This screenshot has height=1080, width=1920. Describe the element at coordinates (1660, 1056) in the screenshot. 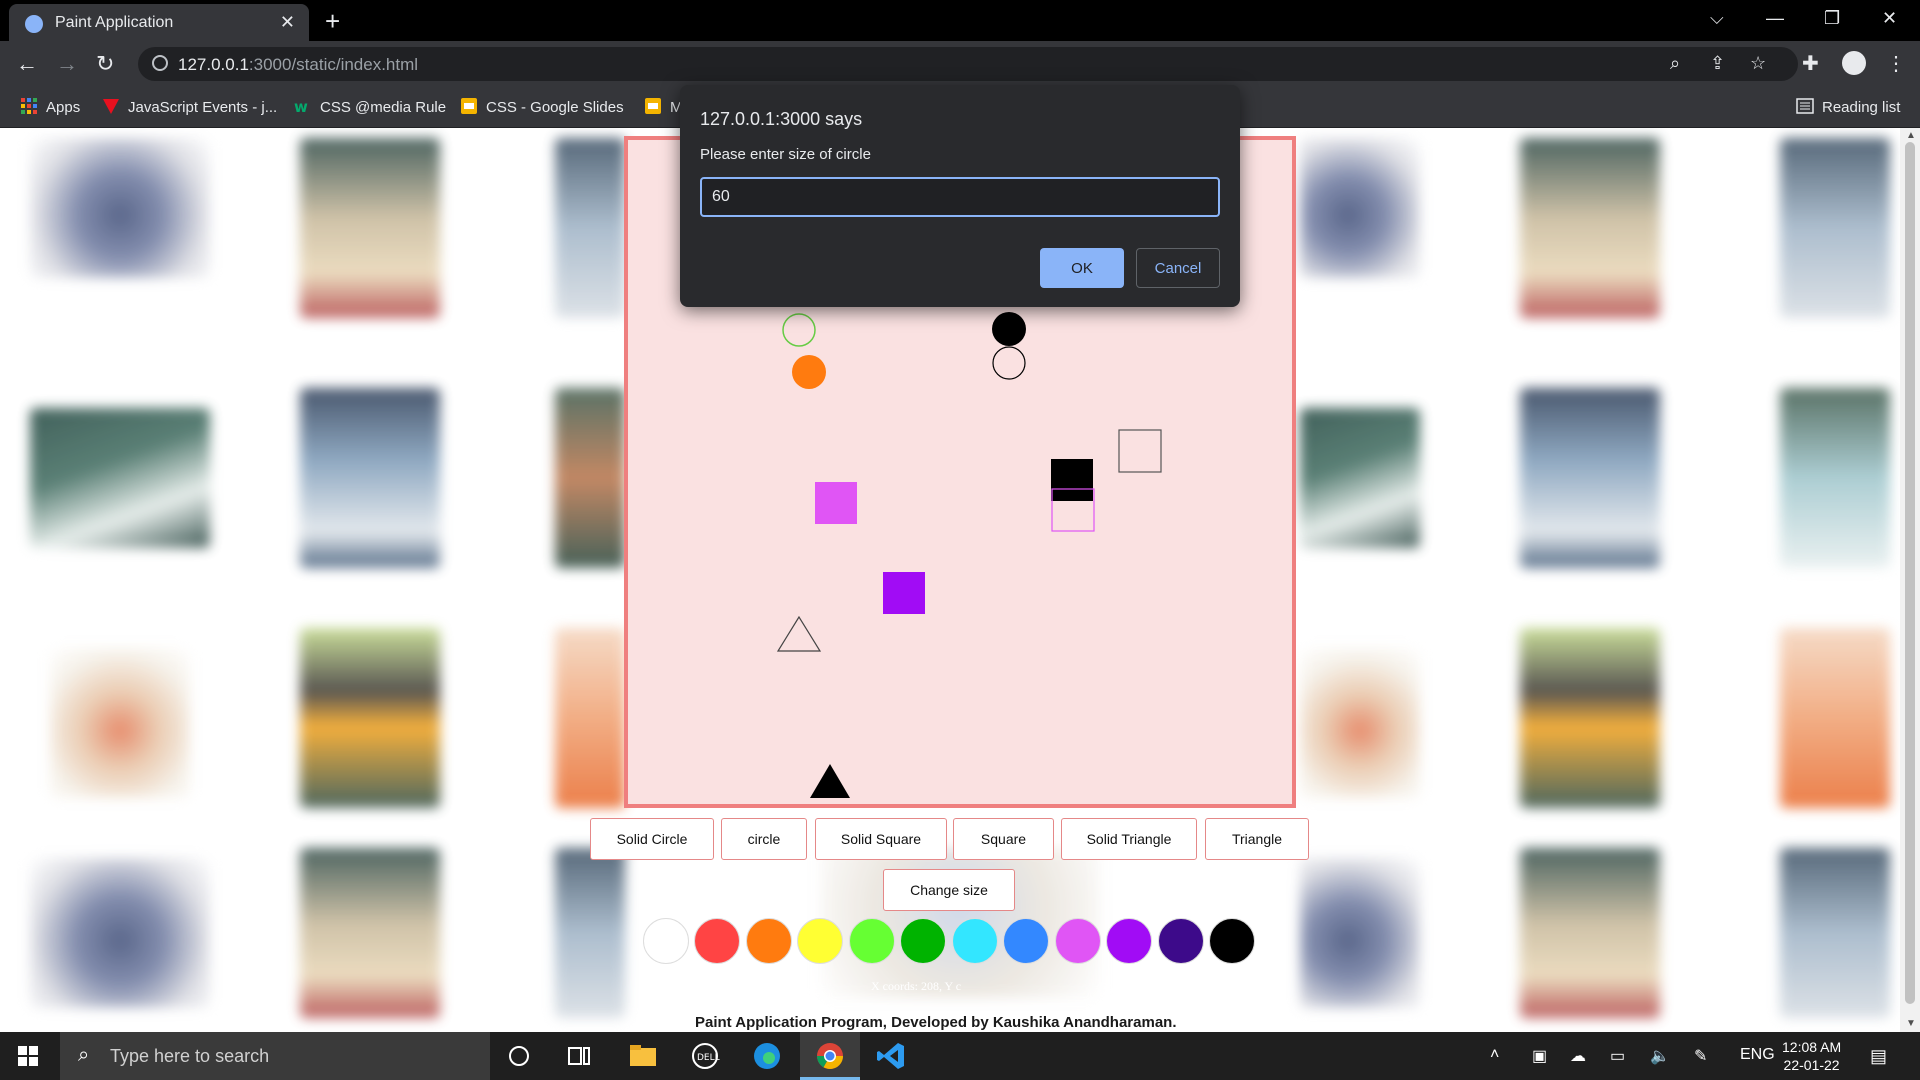

I see `volume-icon: 🔈` at that location.